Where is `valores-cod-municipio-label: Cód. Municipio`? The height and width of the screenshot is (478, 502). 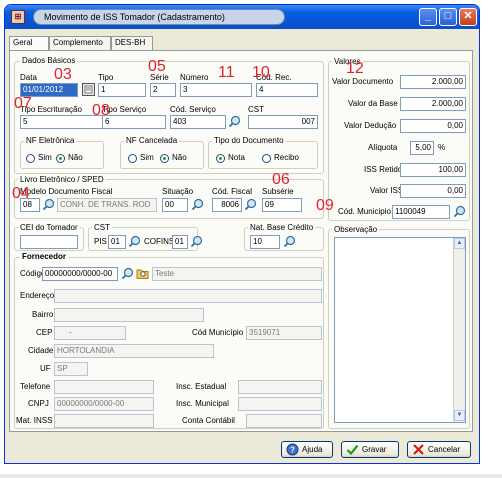 valores-cod-municipio-label: Cód. Municipio is located at coordinates (364, 211).